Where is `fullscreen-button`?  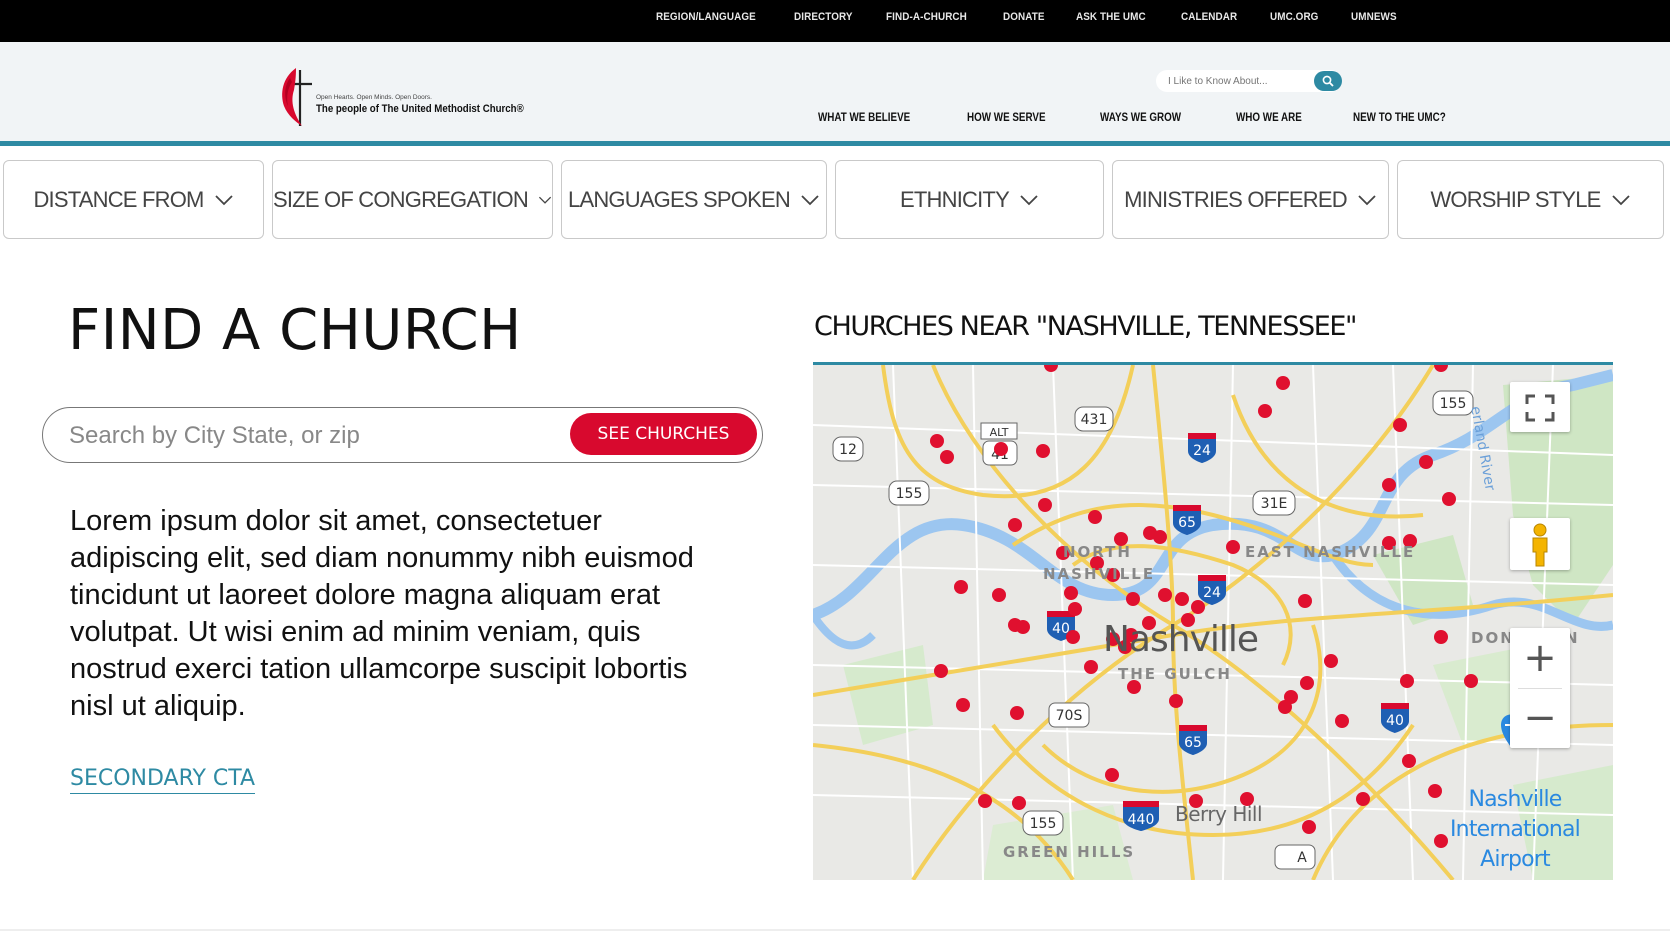
fullscreen-button is located at coordinates (1540, 407).